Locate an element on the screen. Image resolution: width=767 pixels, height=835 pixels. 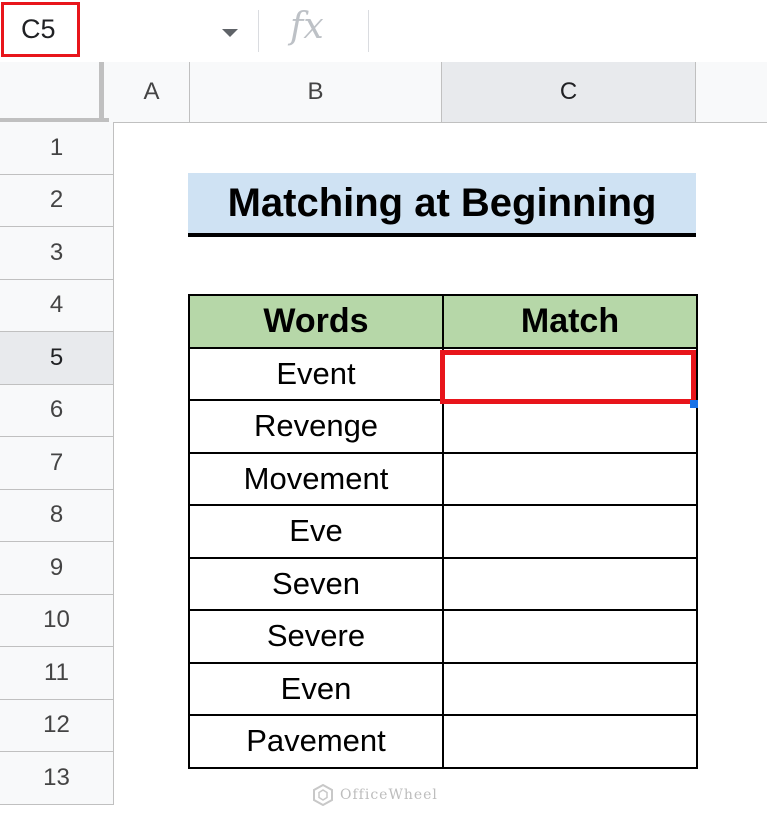
row-header-11: 11 is located at coordinates (57, 673).